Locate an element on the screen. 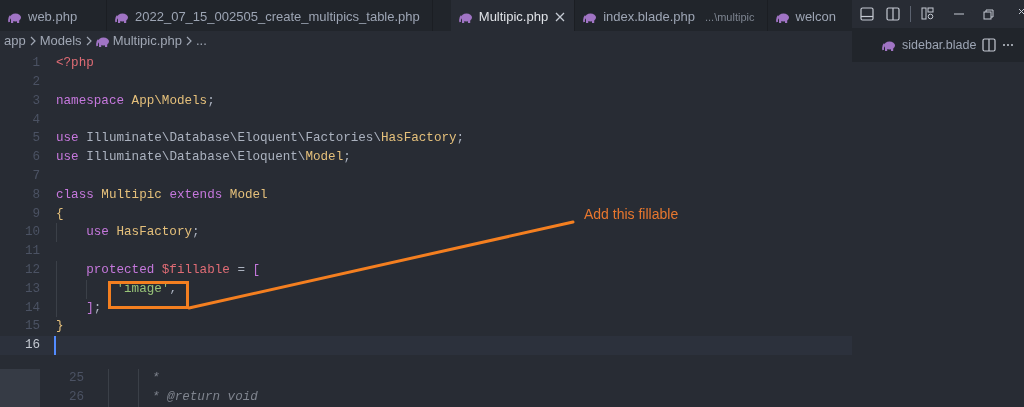 The height and width of the screenshot is (407, 1024). text-cursor is located at coordinates (55, 345).